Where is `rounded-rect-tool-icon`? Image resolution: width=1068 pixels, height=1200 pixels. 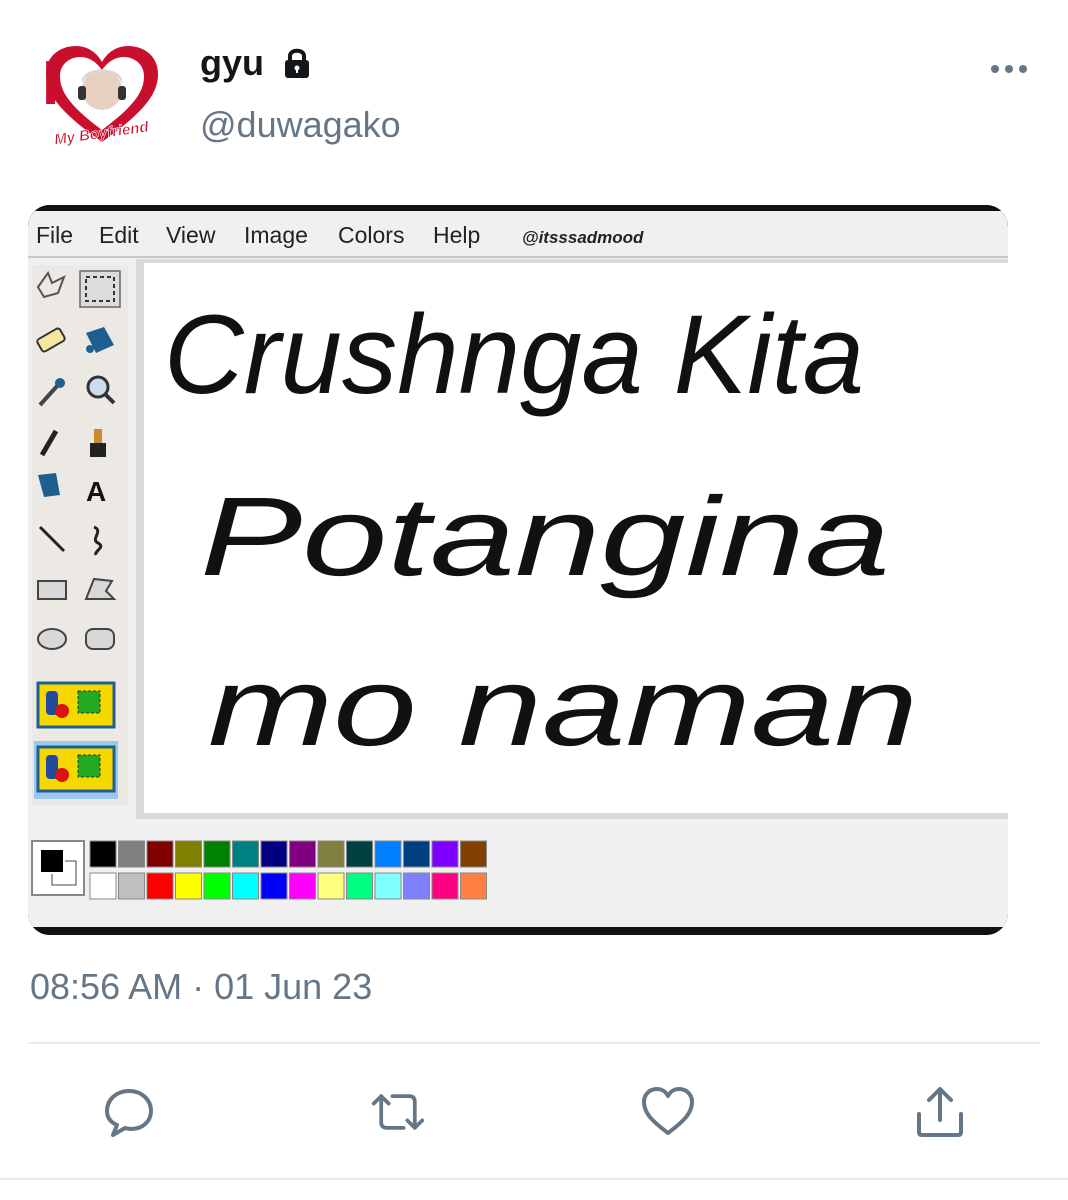 rounded-rect-tool-icon is located at coordinates (100, 639).